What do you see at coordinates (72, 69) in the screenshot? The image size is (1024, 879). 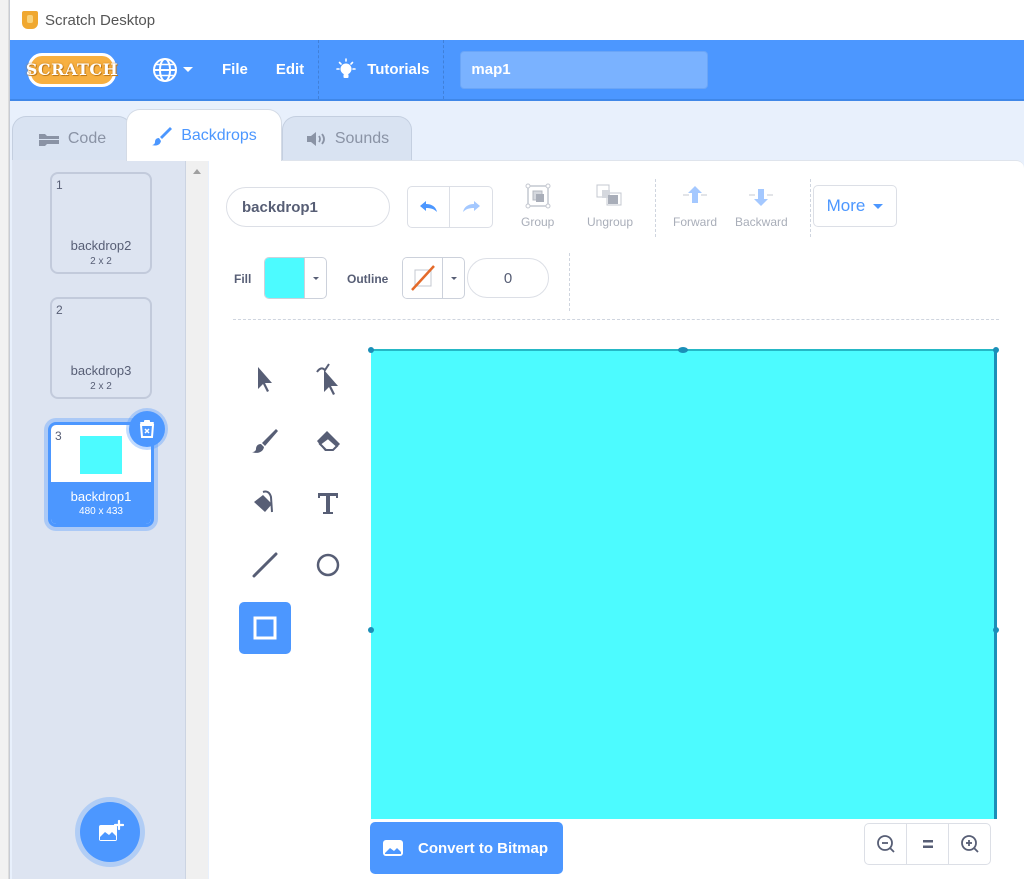 I see `scratch-logo: SCRATCH` at bounding box center [72, 69].